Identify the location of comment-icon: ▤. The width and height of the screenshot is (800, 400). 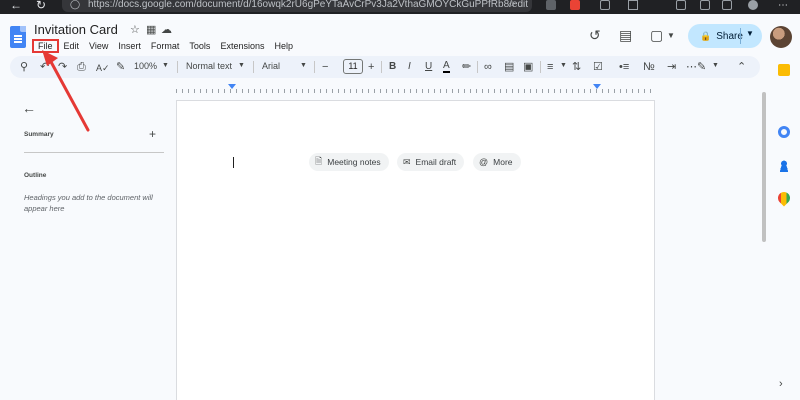
(509, 67).